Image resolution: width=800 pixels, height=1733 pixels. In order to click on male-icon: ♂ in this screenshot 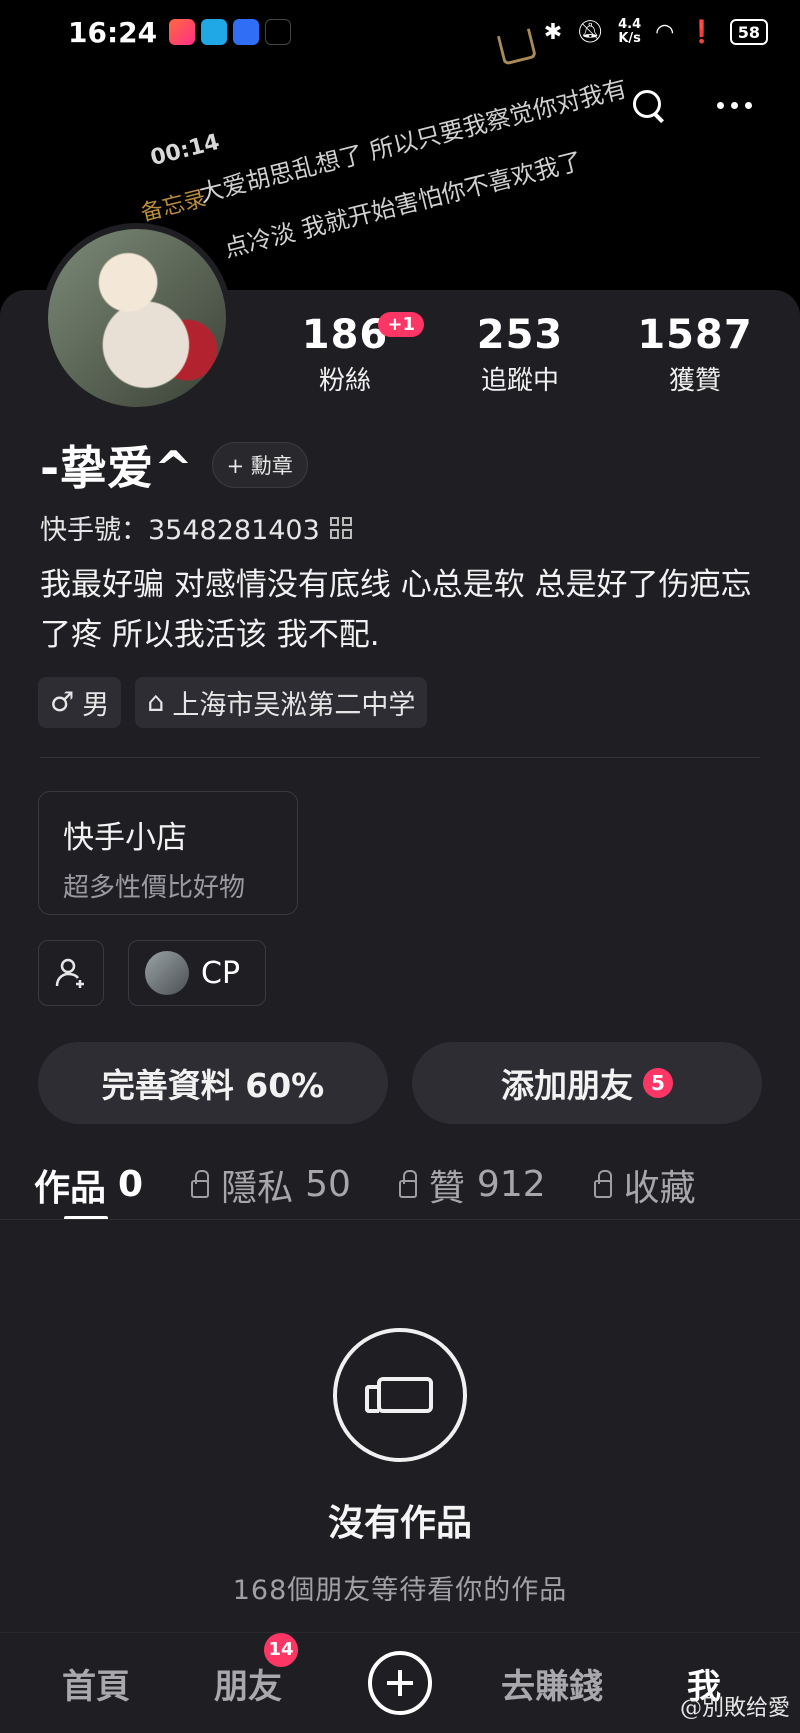, I will do `click(62, 702)`.